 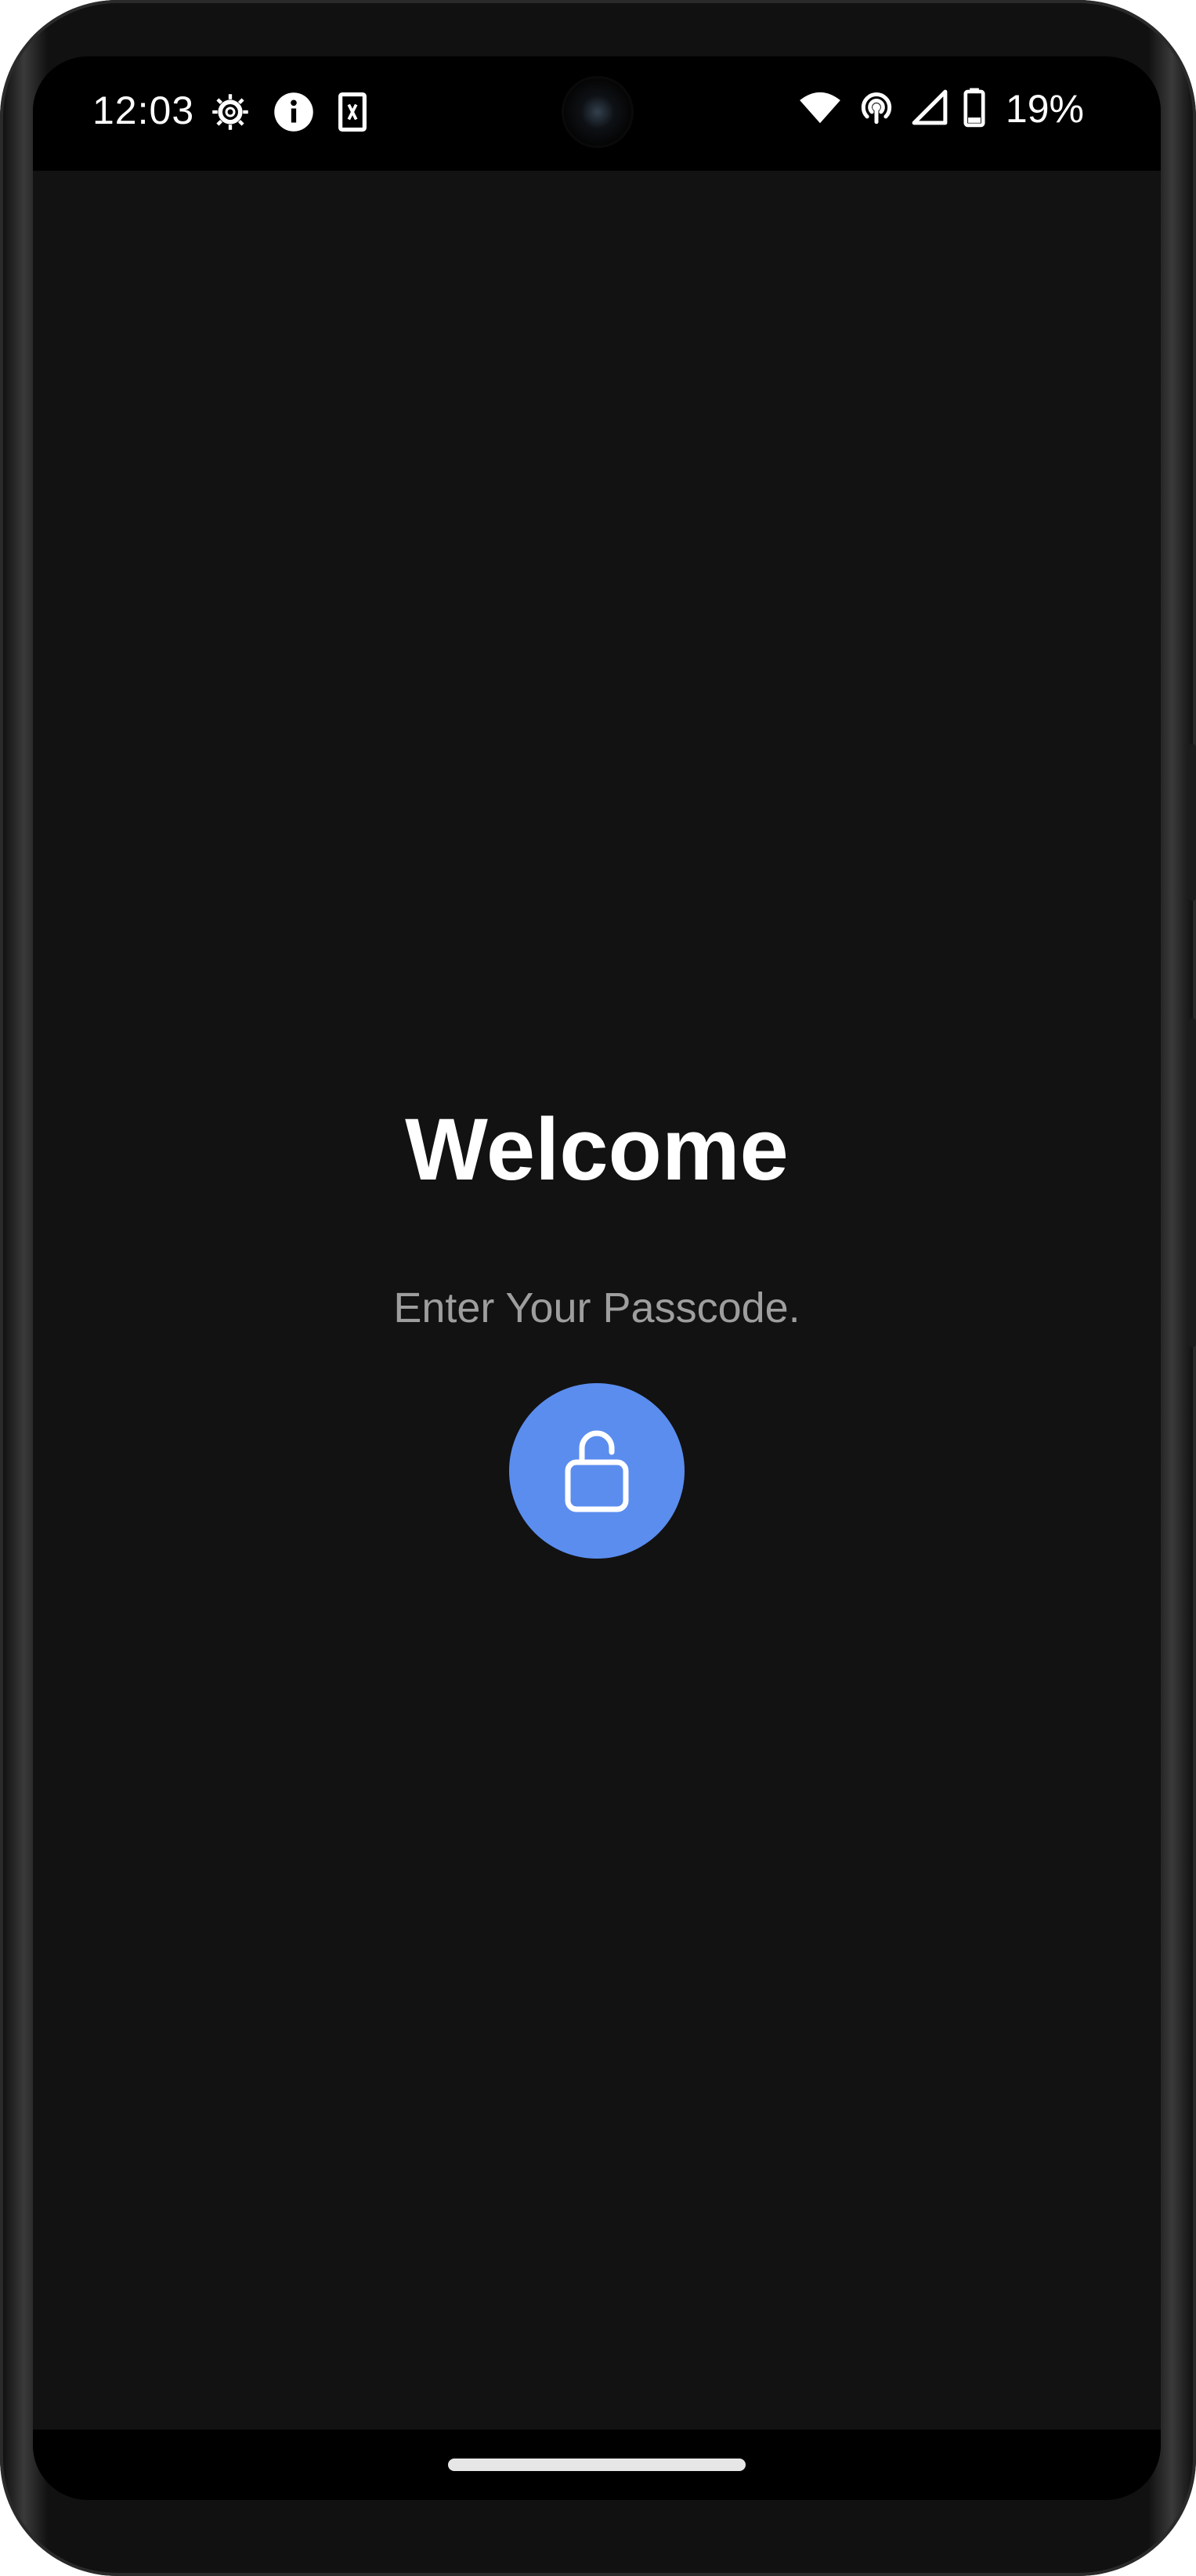 I want to click on front-camera, so click(x=597, y=112).